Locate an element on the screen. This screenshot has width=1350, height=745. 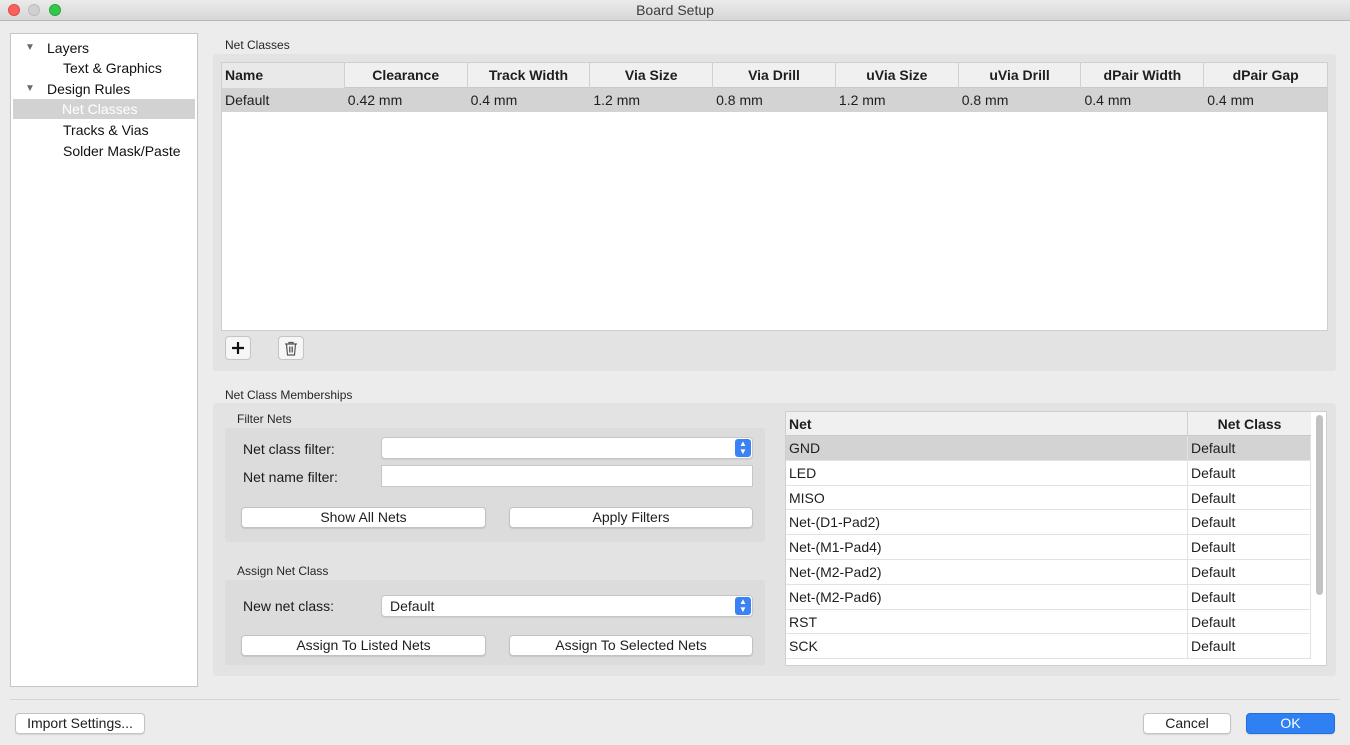
new-net-class-value: Default is located at coordinates (412, 606).